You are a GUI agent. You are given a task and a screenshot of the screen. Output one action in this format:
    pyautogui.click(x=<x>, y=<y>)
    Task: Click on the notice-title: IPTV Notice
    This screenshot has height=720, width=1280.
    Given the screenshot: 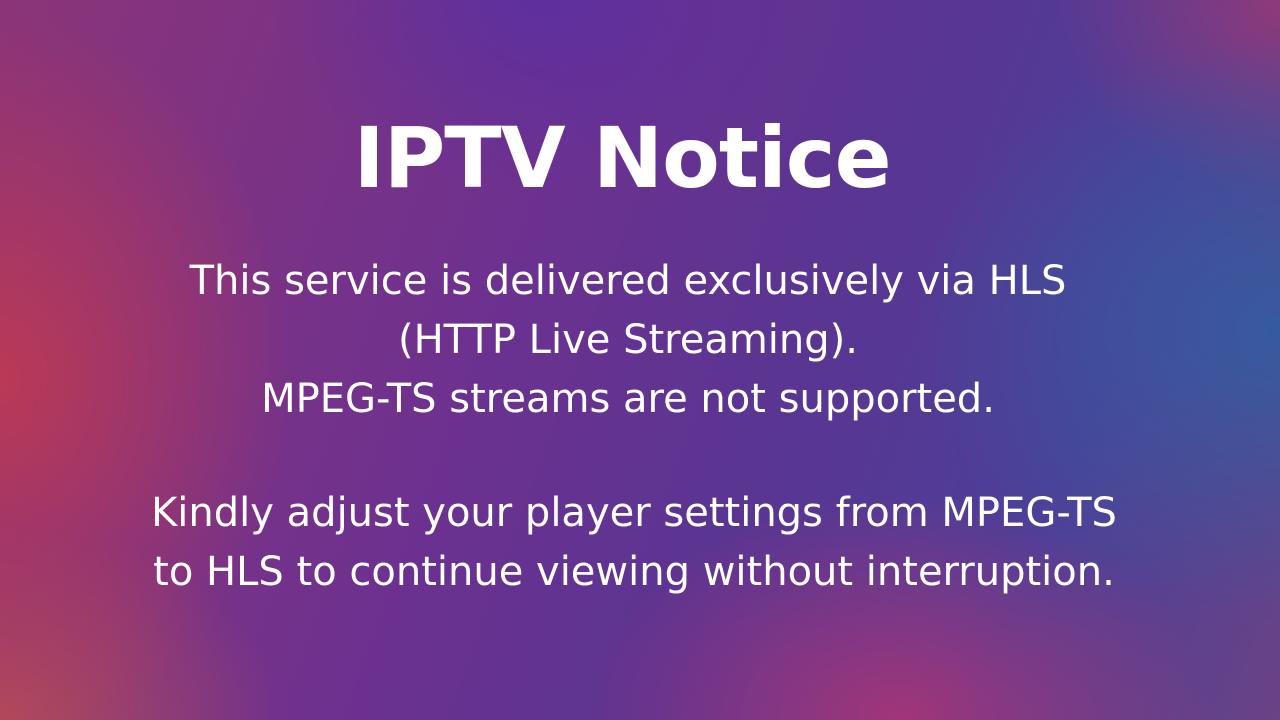 What is the action you would take?
    pyautogui.click(x=622, y=158)
    